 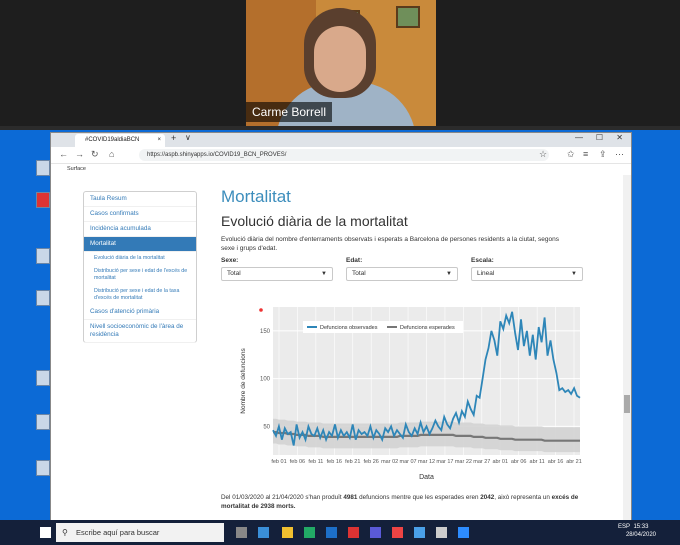 I want to click on sidebar-item-casos-confirmats: Casos confirmats, so click(x=140, y=214).